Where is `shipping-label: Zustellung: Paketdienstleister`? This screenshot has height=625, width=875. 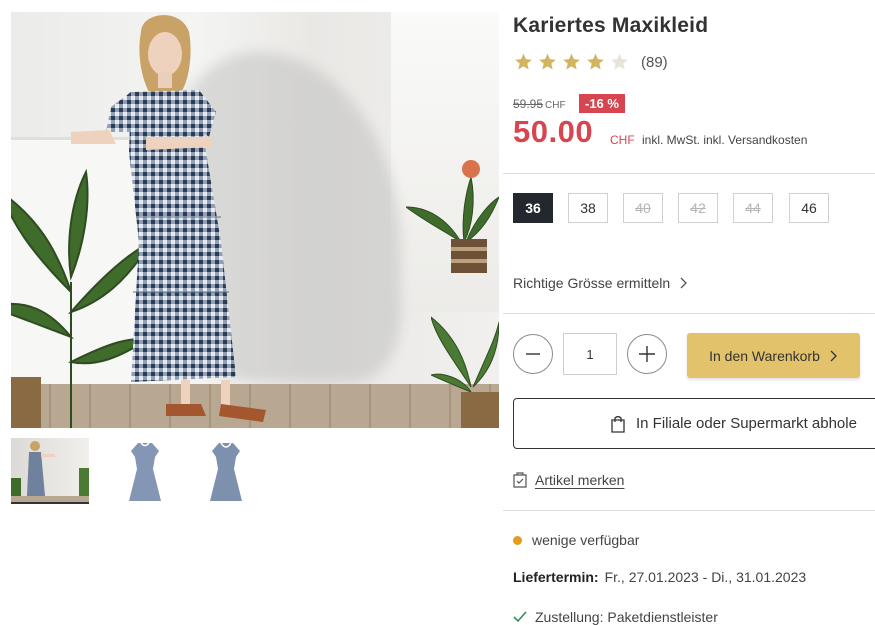 shipping-label: Zustellung: Paketdienstleister is located at coordinates (626, 617).